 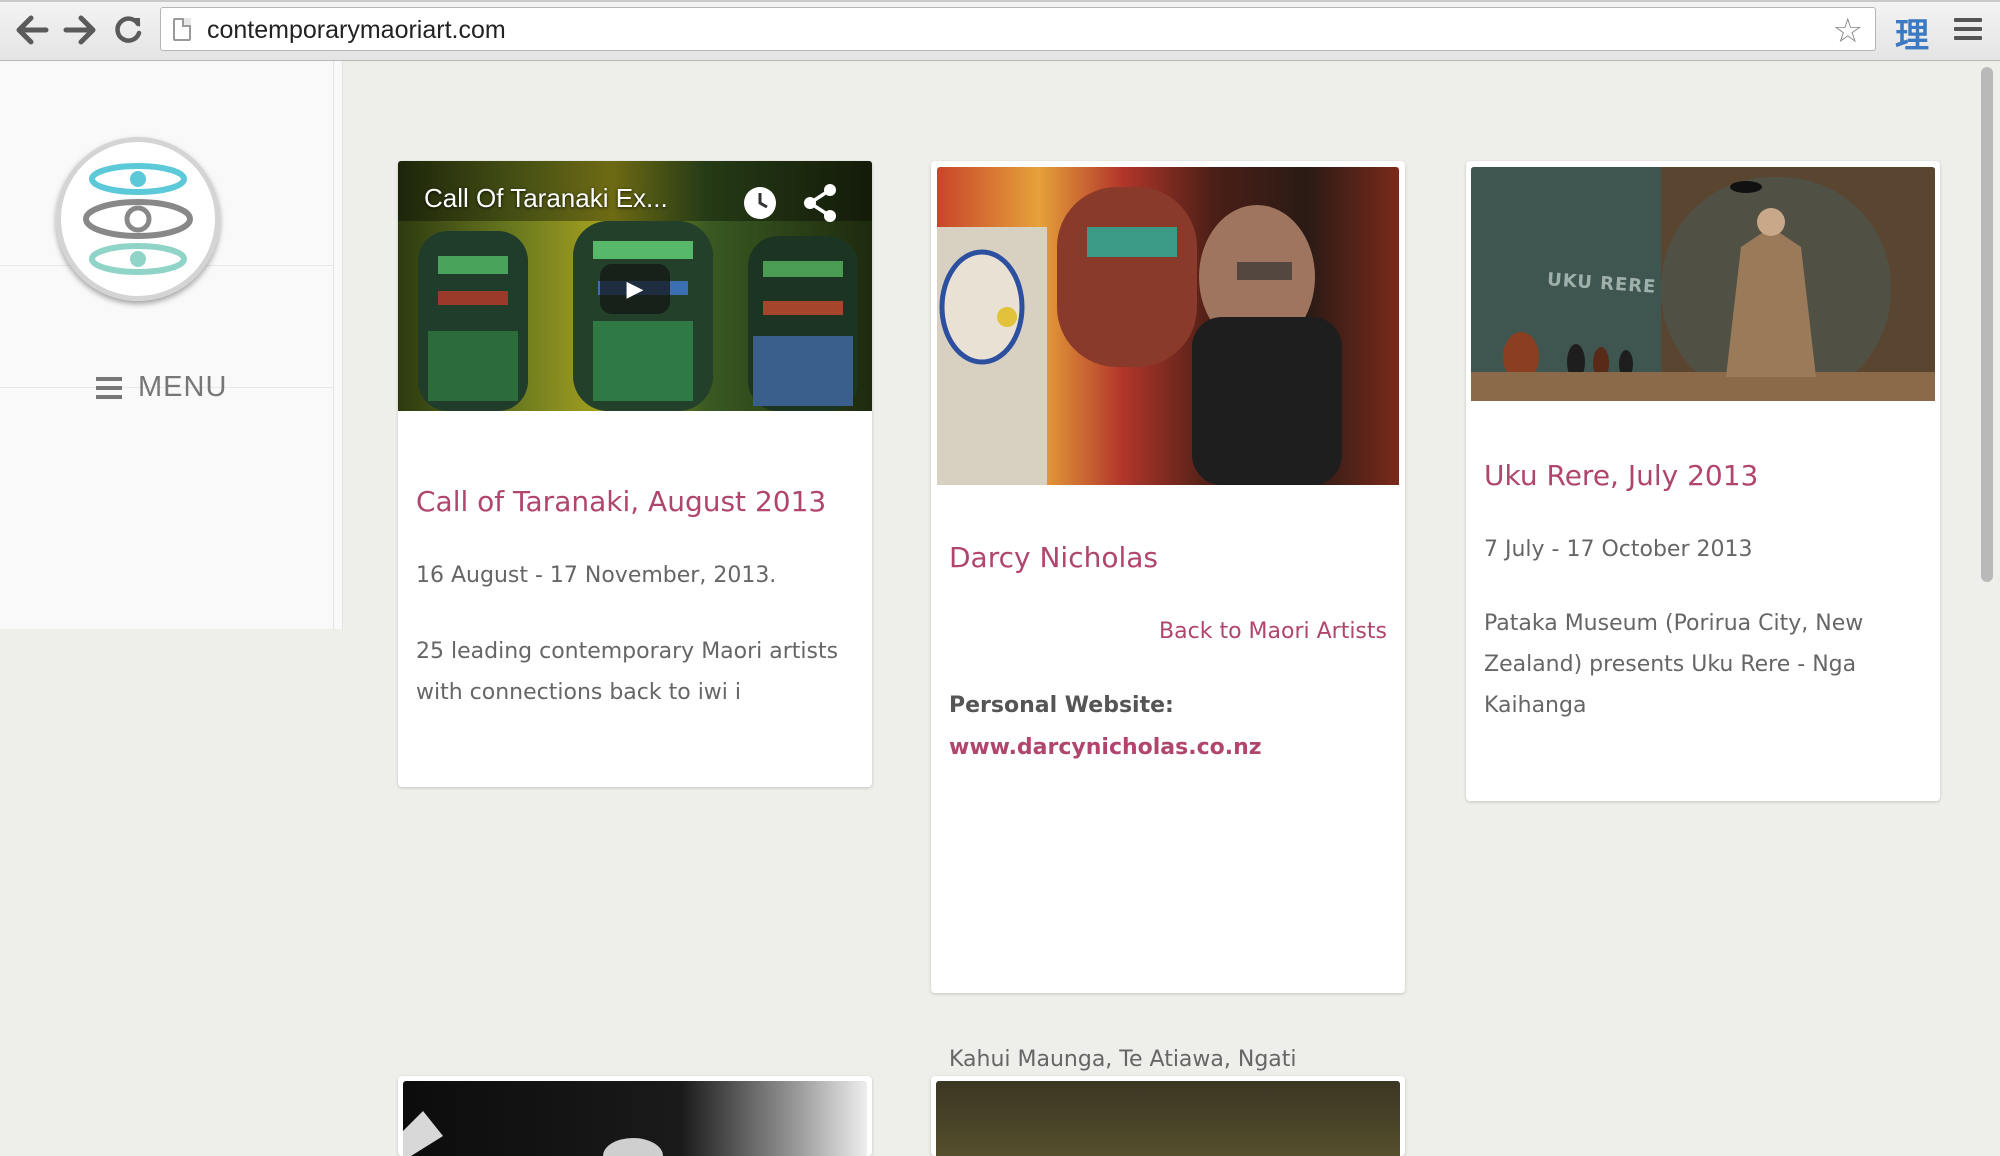 I want to click on browser-toolbar: contemporarymaoriart.com ☆ 理, so click(x=1000, y=30).